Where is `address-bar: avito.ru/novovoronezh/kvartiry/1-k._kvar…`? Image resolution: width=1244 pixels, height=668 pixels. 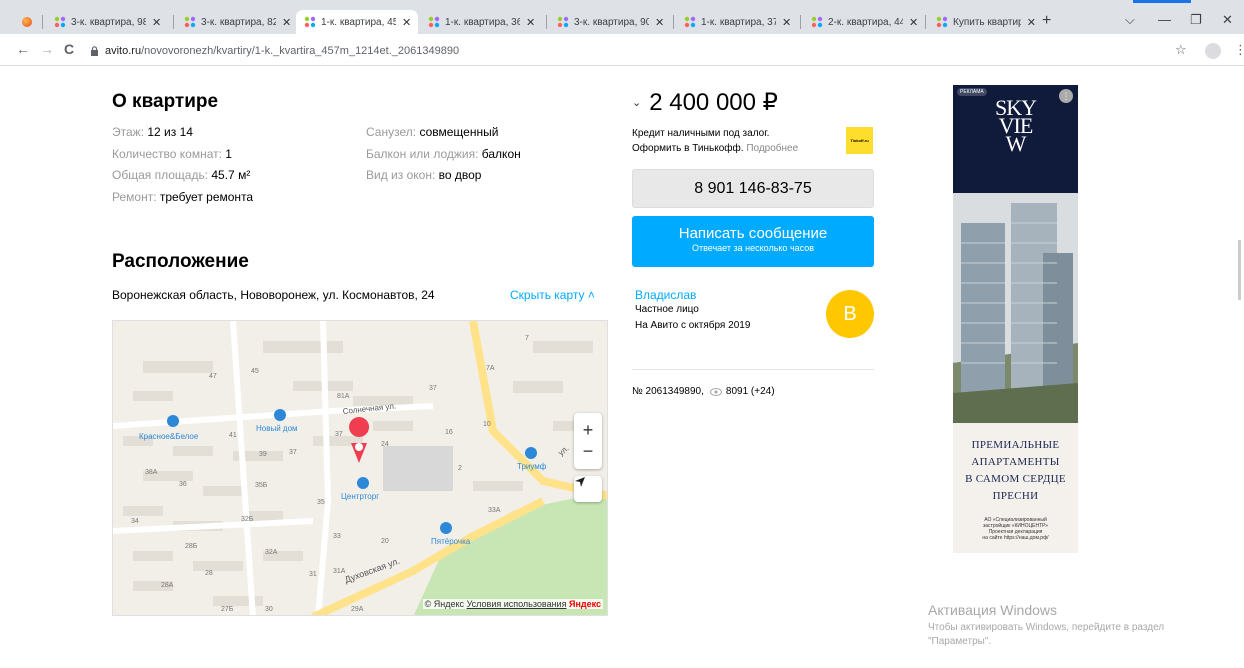
address-bar: avito.ru/novovoronezh/kvartiry/1-k._kvar… is located at coordinates (625, 51).